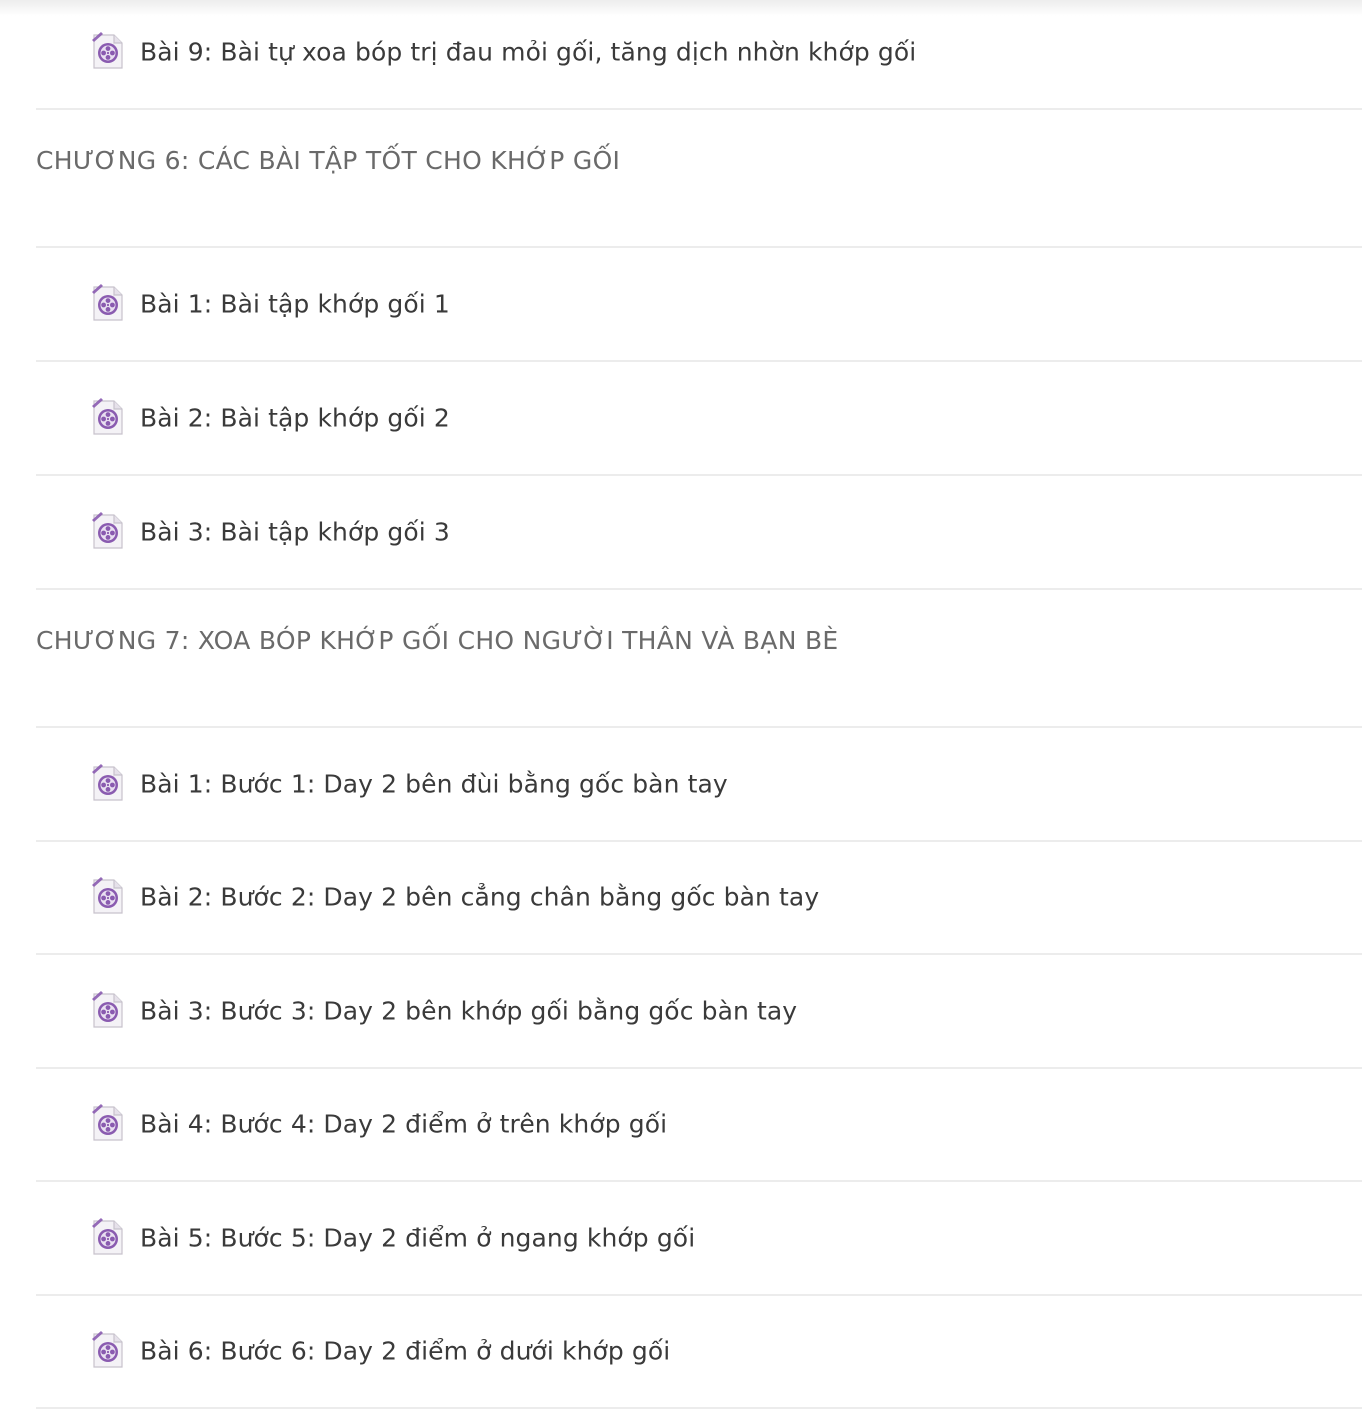  What do you see at coordinates (699, 419) in the screenshot?
I see `lesson-item: Bài 2: Bài tập khớp gối 2` at bounding box center [699, 419].